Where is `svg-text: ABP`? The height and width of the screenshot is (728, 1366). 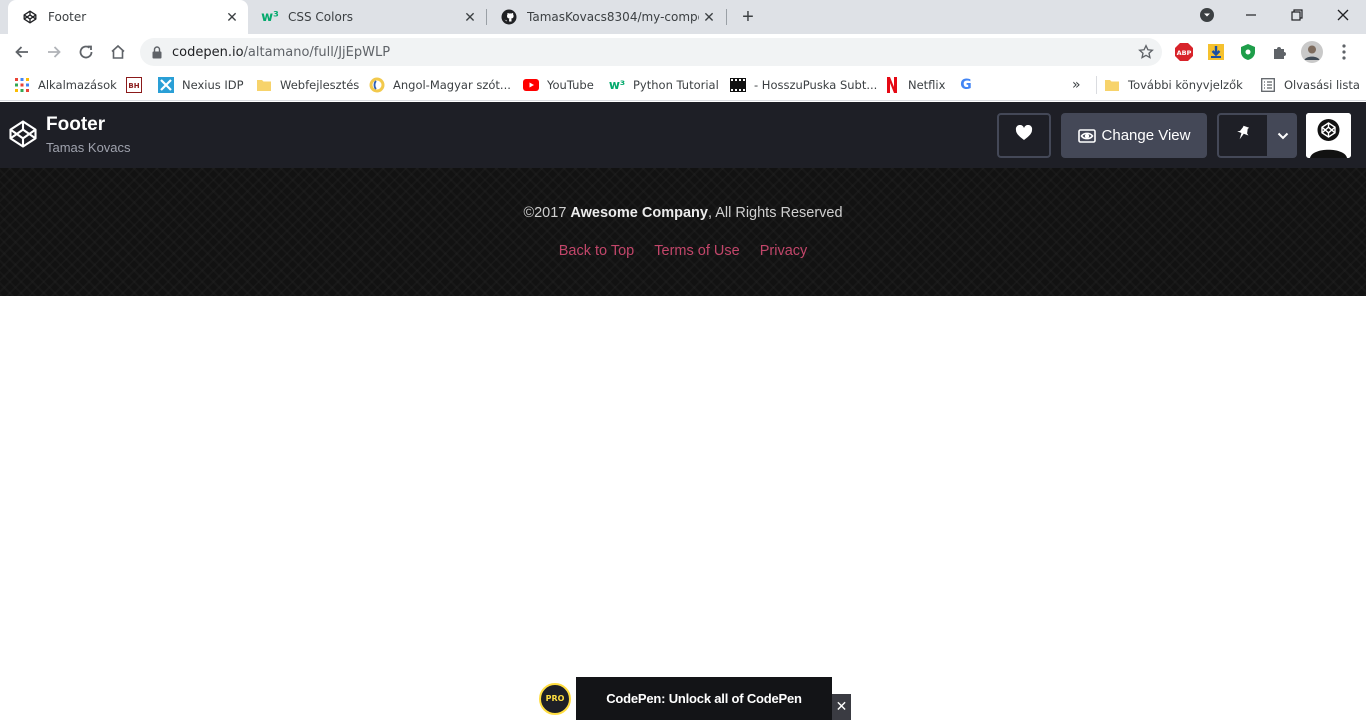
svg-text: ABP is located at coordinates (1184, 53).